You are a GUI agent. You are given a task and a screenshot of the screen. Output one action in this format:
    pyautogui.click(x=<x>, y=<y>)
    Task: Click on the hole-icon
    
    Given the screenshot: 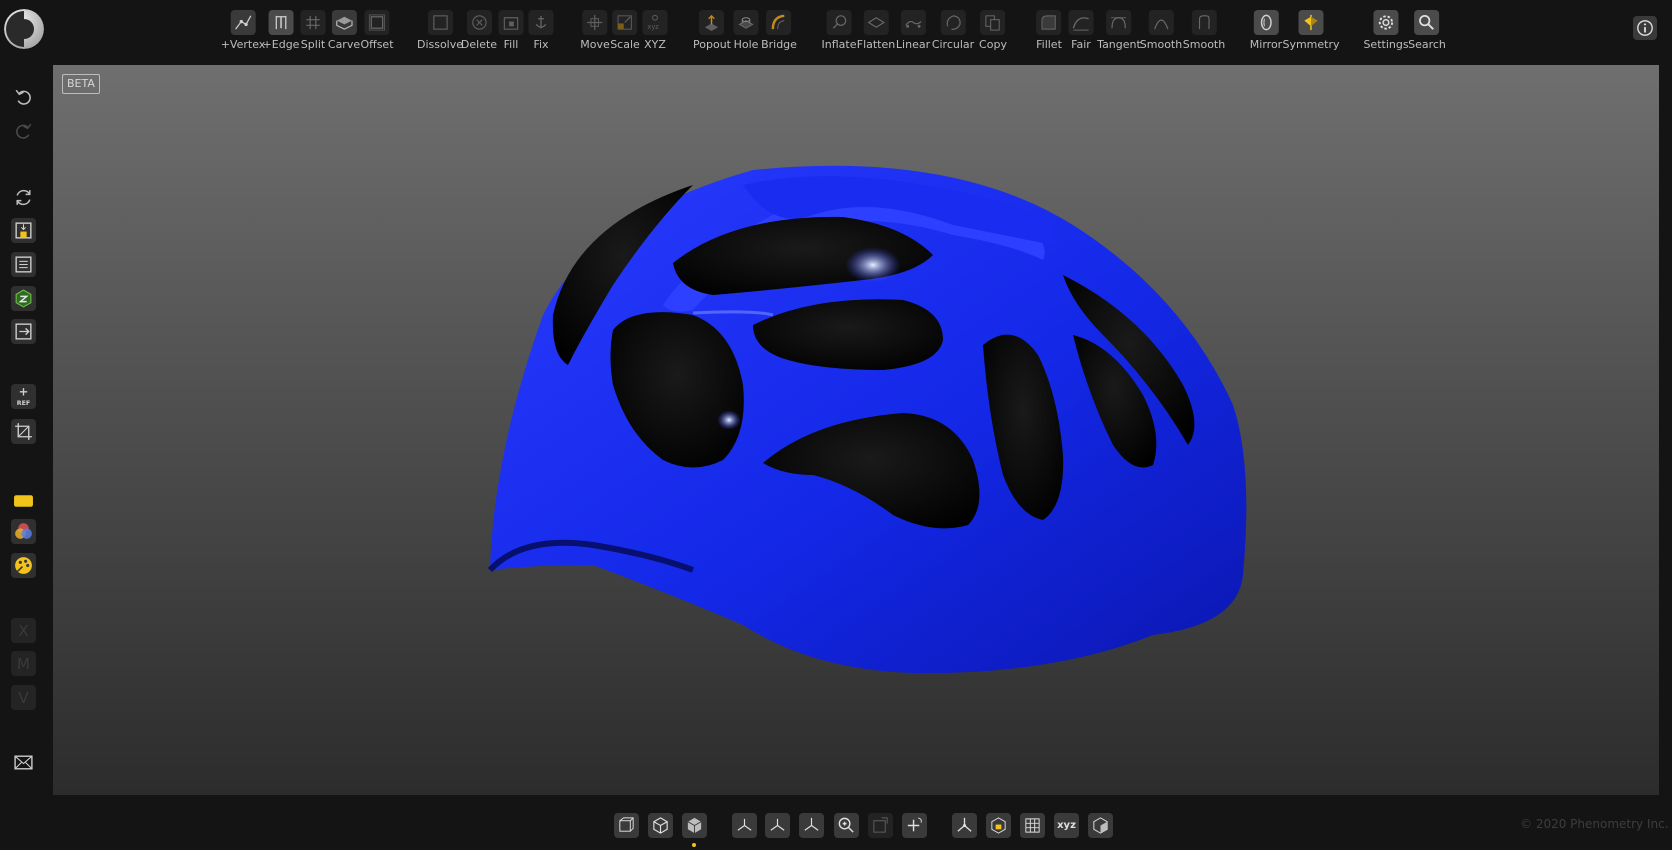 What is the action you would take?
    pyautogui.click(x=746, y=22)
    